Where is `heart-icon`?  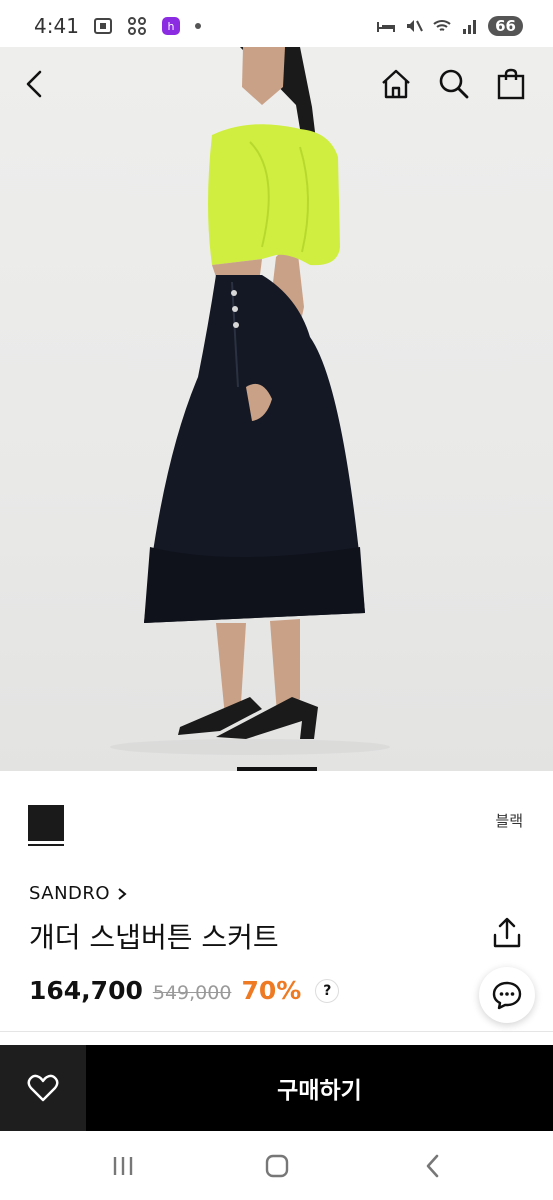
heart-icon is located at coordinates (43, 1088).